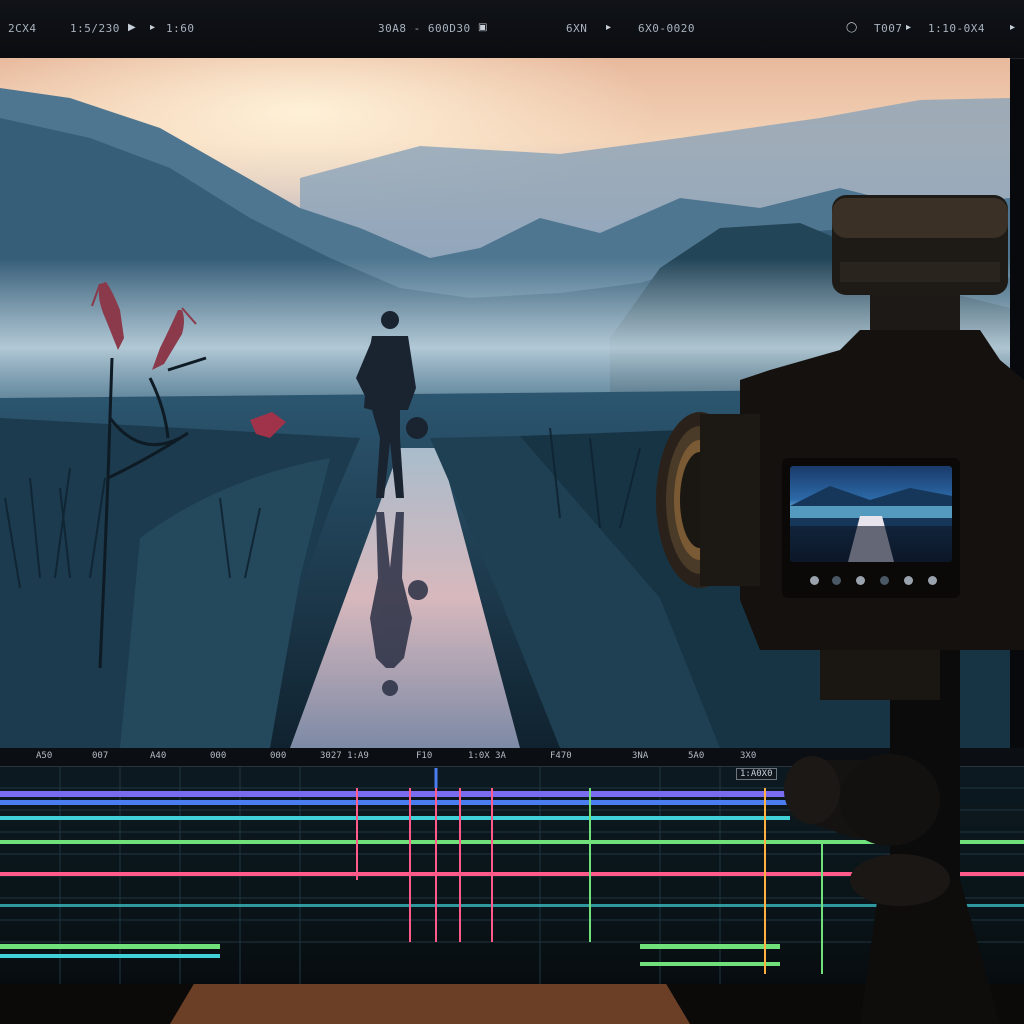 The width and height of the screenshot is (1024, 1024). What do you see at coordinates (152, 27) in the screenshot?
I see `step-icon: ▸` at bounding box center [152, 27].